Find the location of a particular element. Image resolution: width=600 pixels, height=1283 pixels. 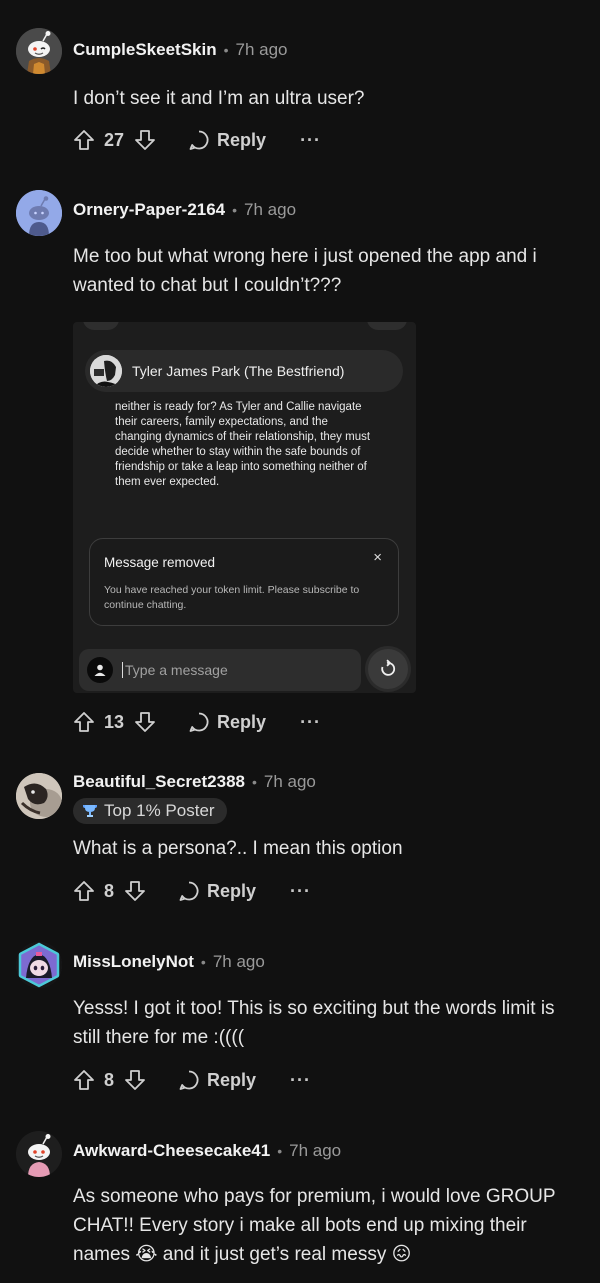

refresh-icon is located at coordinates (388, 667).